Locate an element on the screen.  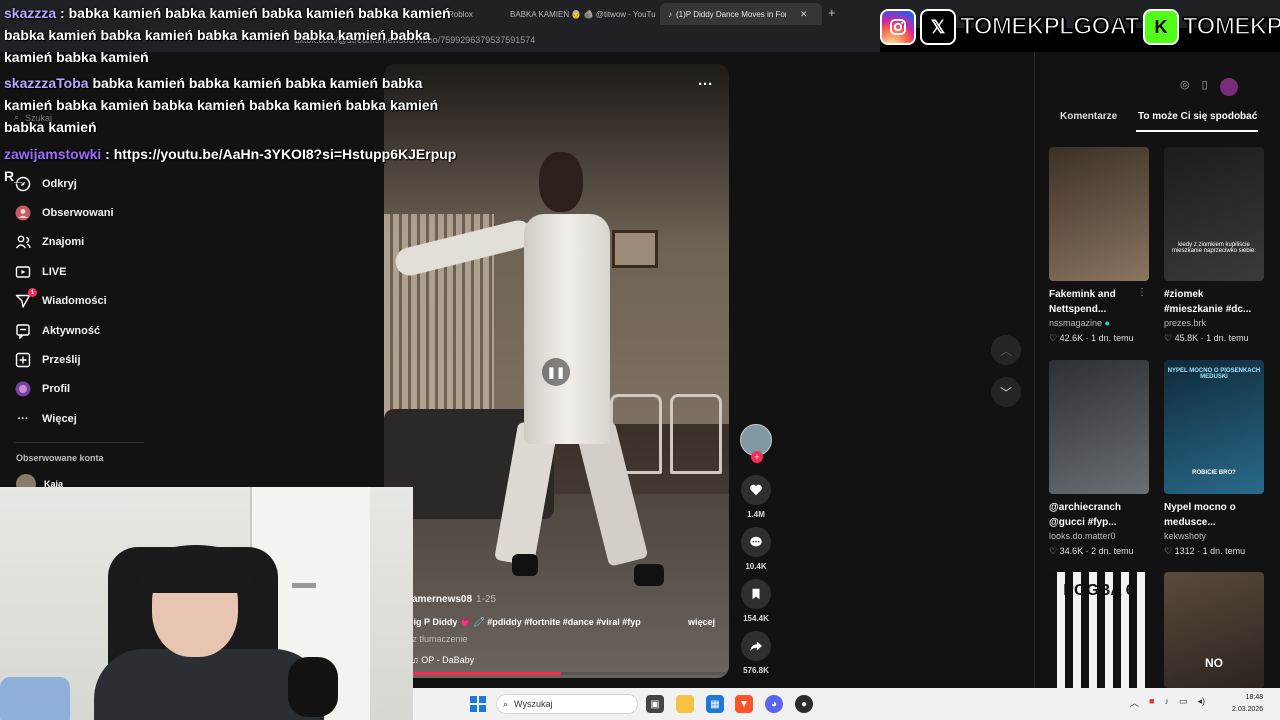
file-explorer-icon is located at coordinates (685, 704).